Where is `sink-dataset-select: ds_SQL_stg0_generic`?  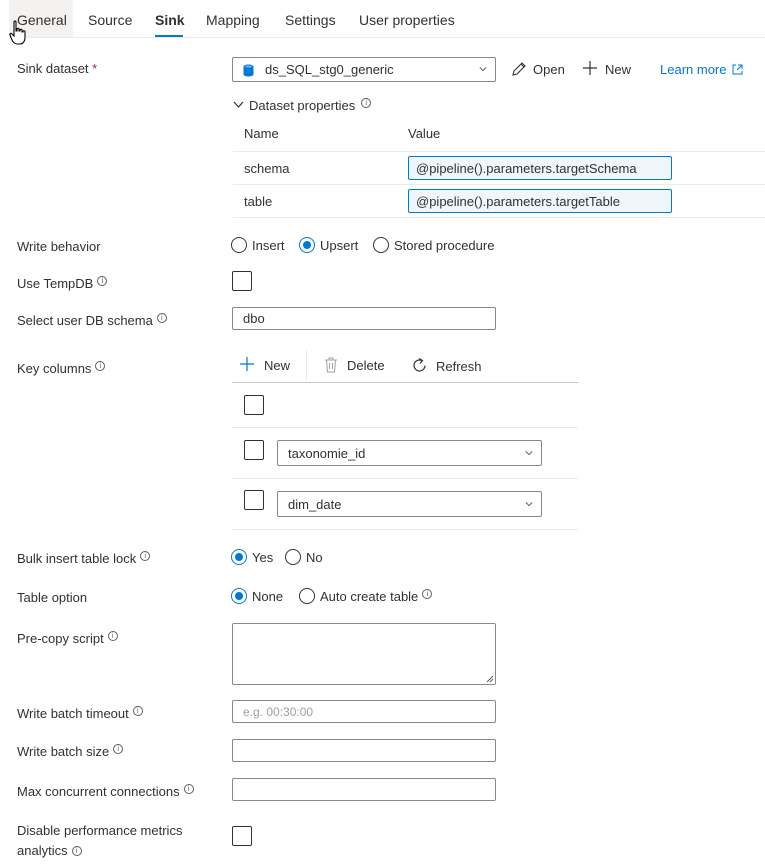 sink-dataset-select: ds_SQL_stg0_generic is located at coordinates (364, 69).